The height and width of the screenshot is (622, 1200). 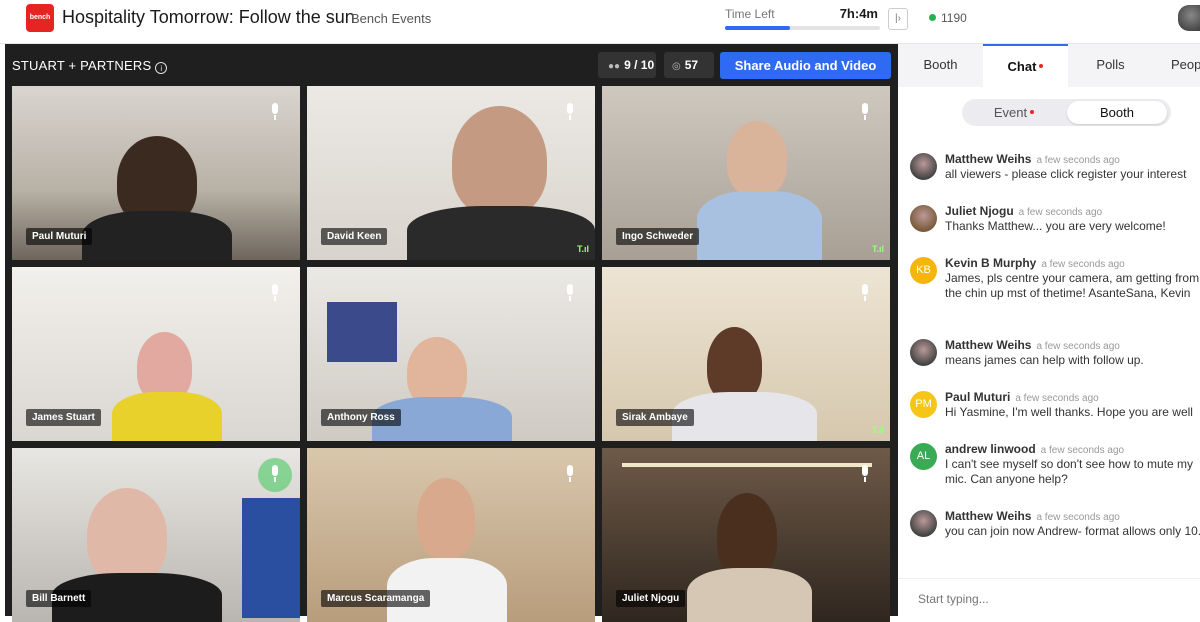 What do you see at coordinates (747, 465) in the screenshot?
I see `ceiling-light` at bounding box center [747, 465].